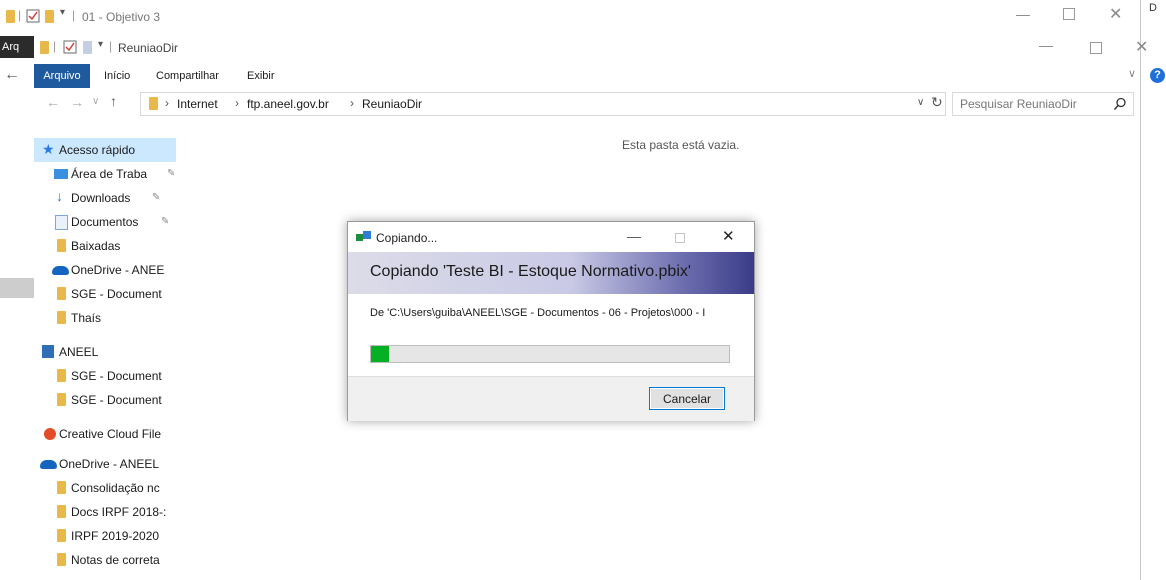 The height and width of the screenshot is (580, 1166). Describe the element at coordinates (105, 174) in the screenshot. I see `sidebar-item-area-de-trabalho: Área de Traba ✎` at that location.